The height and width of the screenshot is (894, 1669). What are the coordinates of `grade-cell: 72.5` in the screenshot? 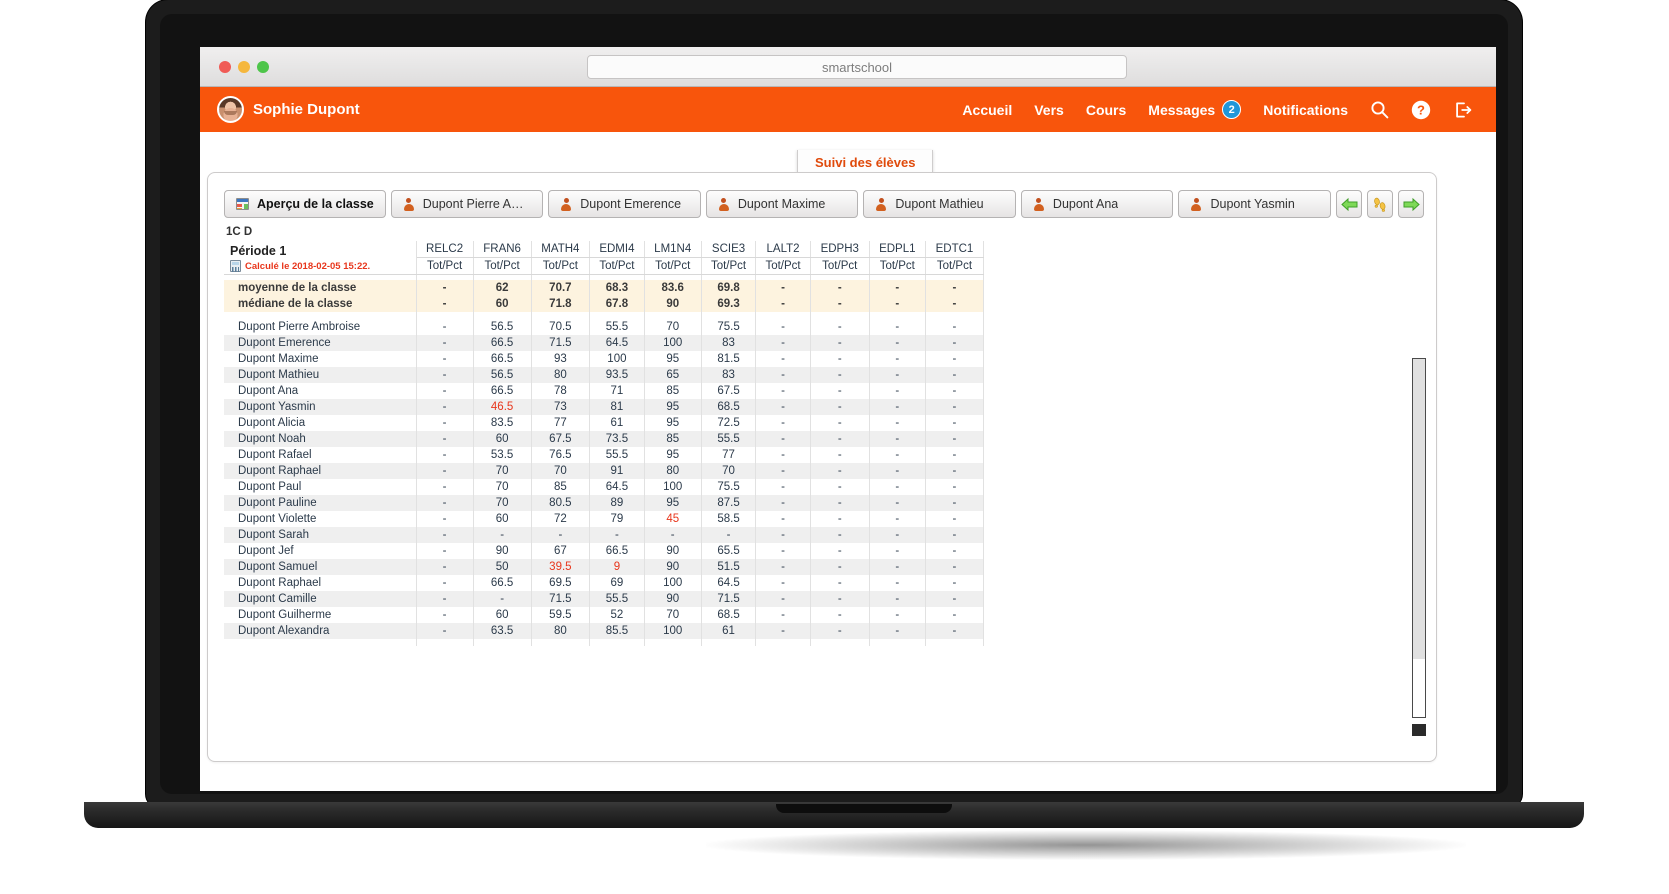 It's located at (729, 422).